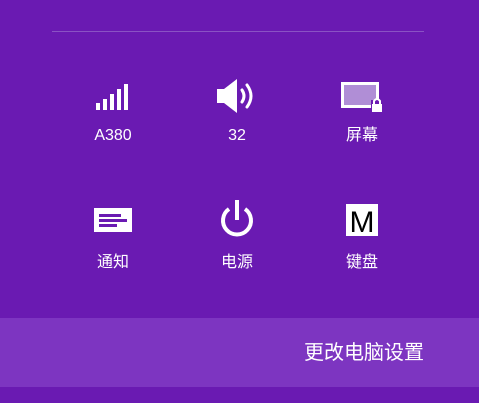  Describe the element at coordinates (237, 245) in the screenshot. I see `power-tile: 电源` at that location.